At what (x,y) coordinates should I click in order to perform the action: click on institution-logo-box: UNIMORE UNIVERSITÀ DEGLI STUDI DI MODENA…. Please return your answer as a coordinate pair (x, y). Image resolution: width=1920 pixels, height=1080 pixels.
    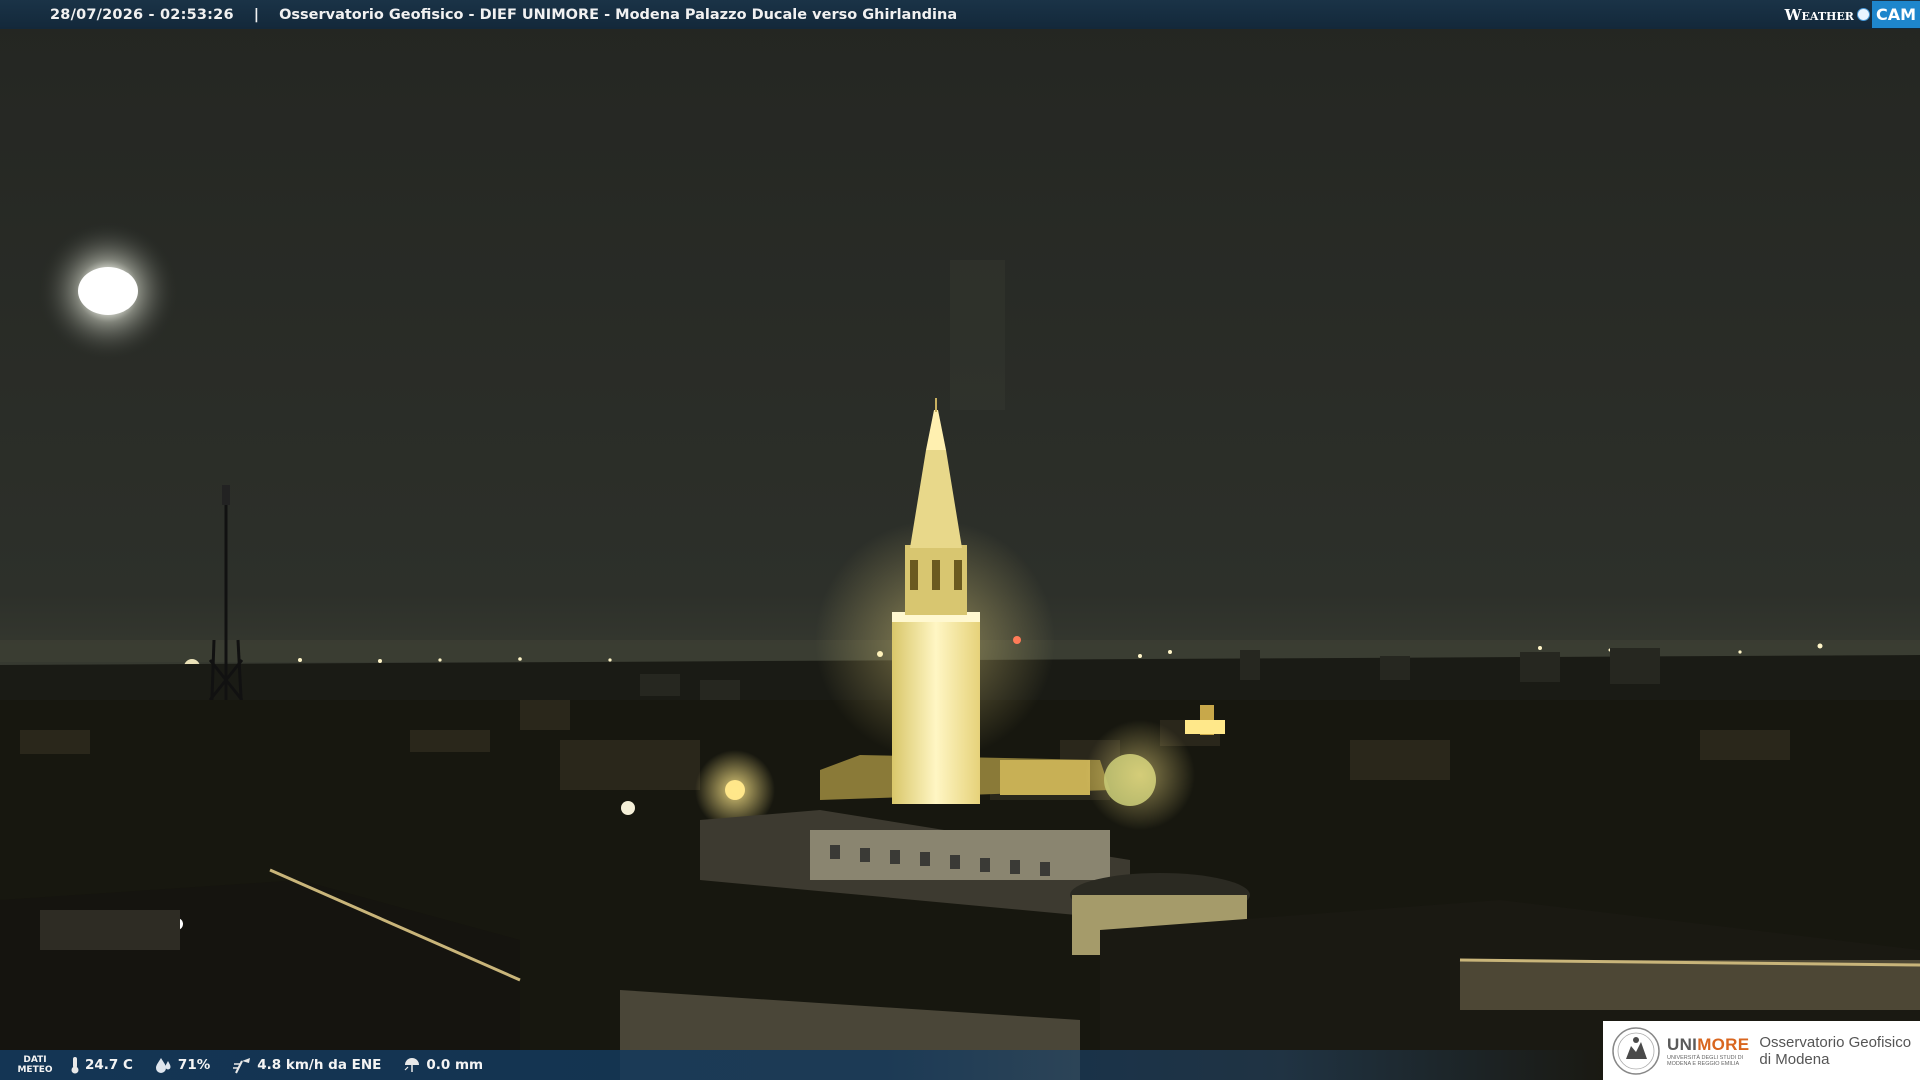
    Looking at the image, I should click on (1761, 1050).